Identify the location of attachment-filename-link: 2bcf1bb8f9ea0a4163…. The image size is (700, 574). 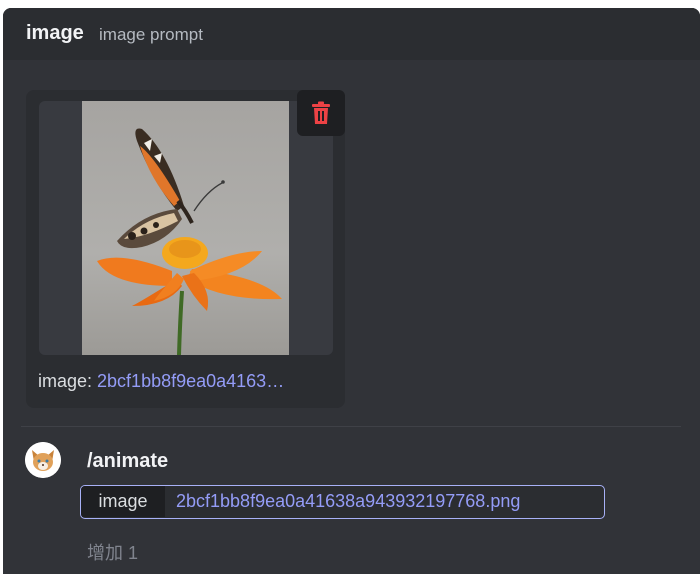
(190, 381).